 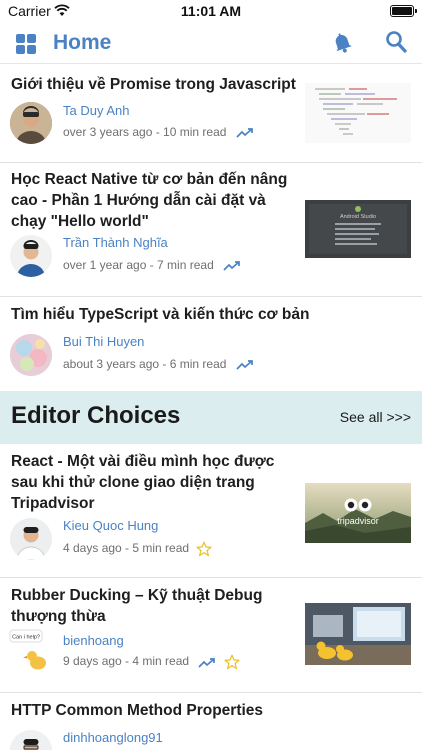 I want to click on author-name: Ta Duy Anh, so click(x=96, y=110).